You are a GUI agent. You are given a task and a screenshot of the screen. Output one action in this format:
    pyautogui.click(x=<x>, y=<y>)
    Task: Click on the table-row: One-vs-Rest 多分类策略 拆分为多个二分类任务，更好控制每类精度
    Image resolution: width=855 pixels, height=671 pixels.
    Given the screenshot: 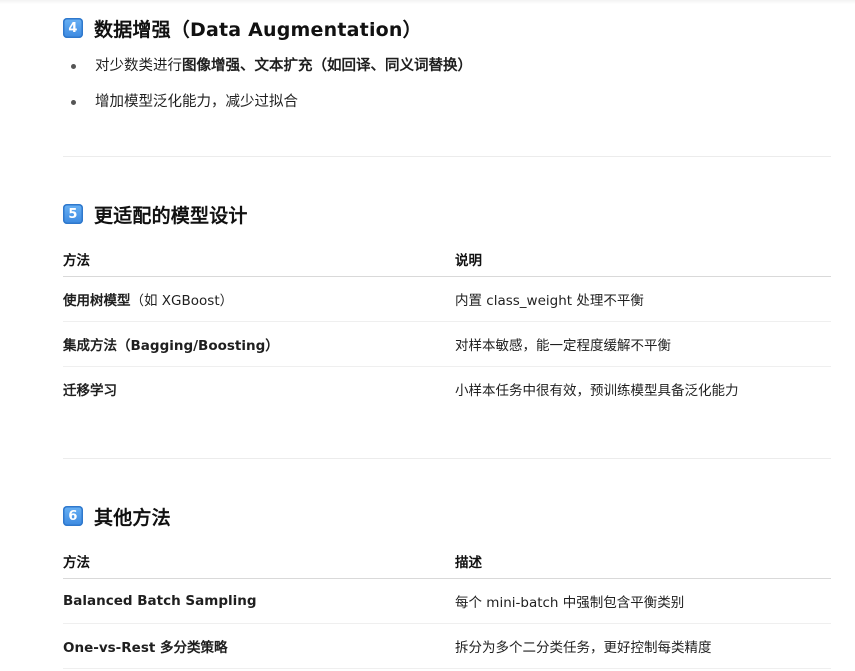 What is the action you would take?
    pyautogui.click(x=447, y=646)
    